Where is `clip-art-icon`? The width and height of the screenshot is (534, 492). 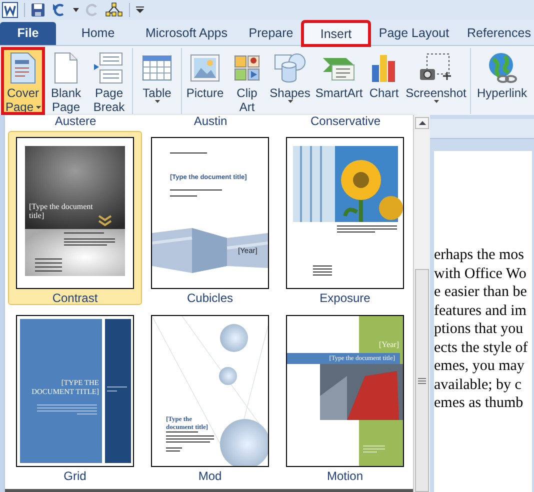
clip-art-icon is located at coordinates (247, 68).